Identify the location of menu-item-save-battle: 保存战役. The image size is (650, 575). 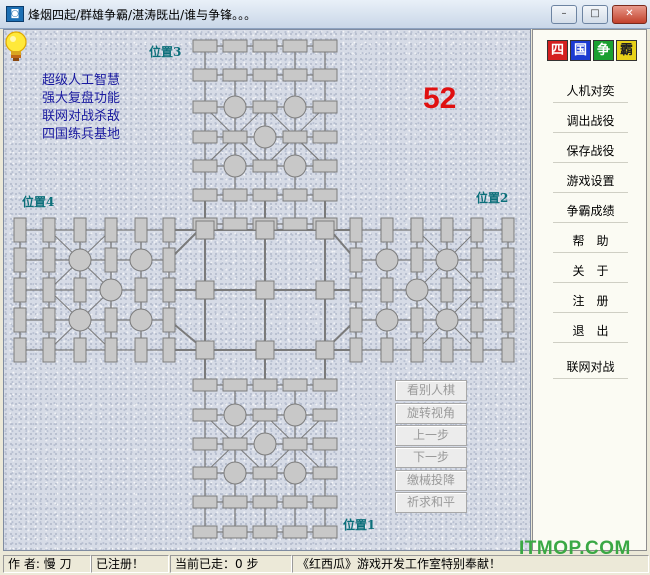
(590, 151).